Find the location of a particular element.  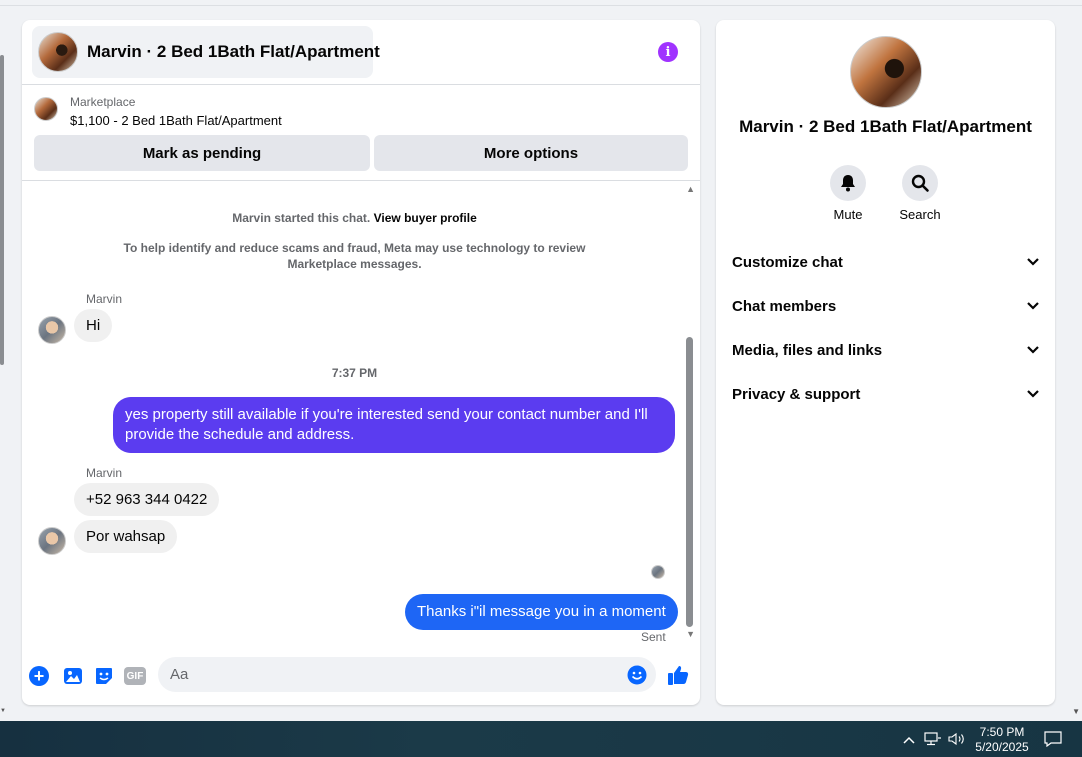

plus-icon: + is located at coordinates (39, 676).